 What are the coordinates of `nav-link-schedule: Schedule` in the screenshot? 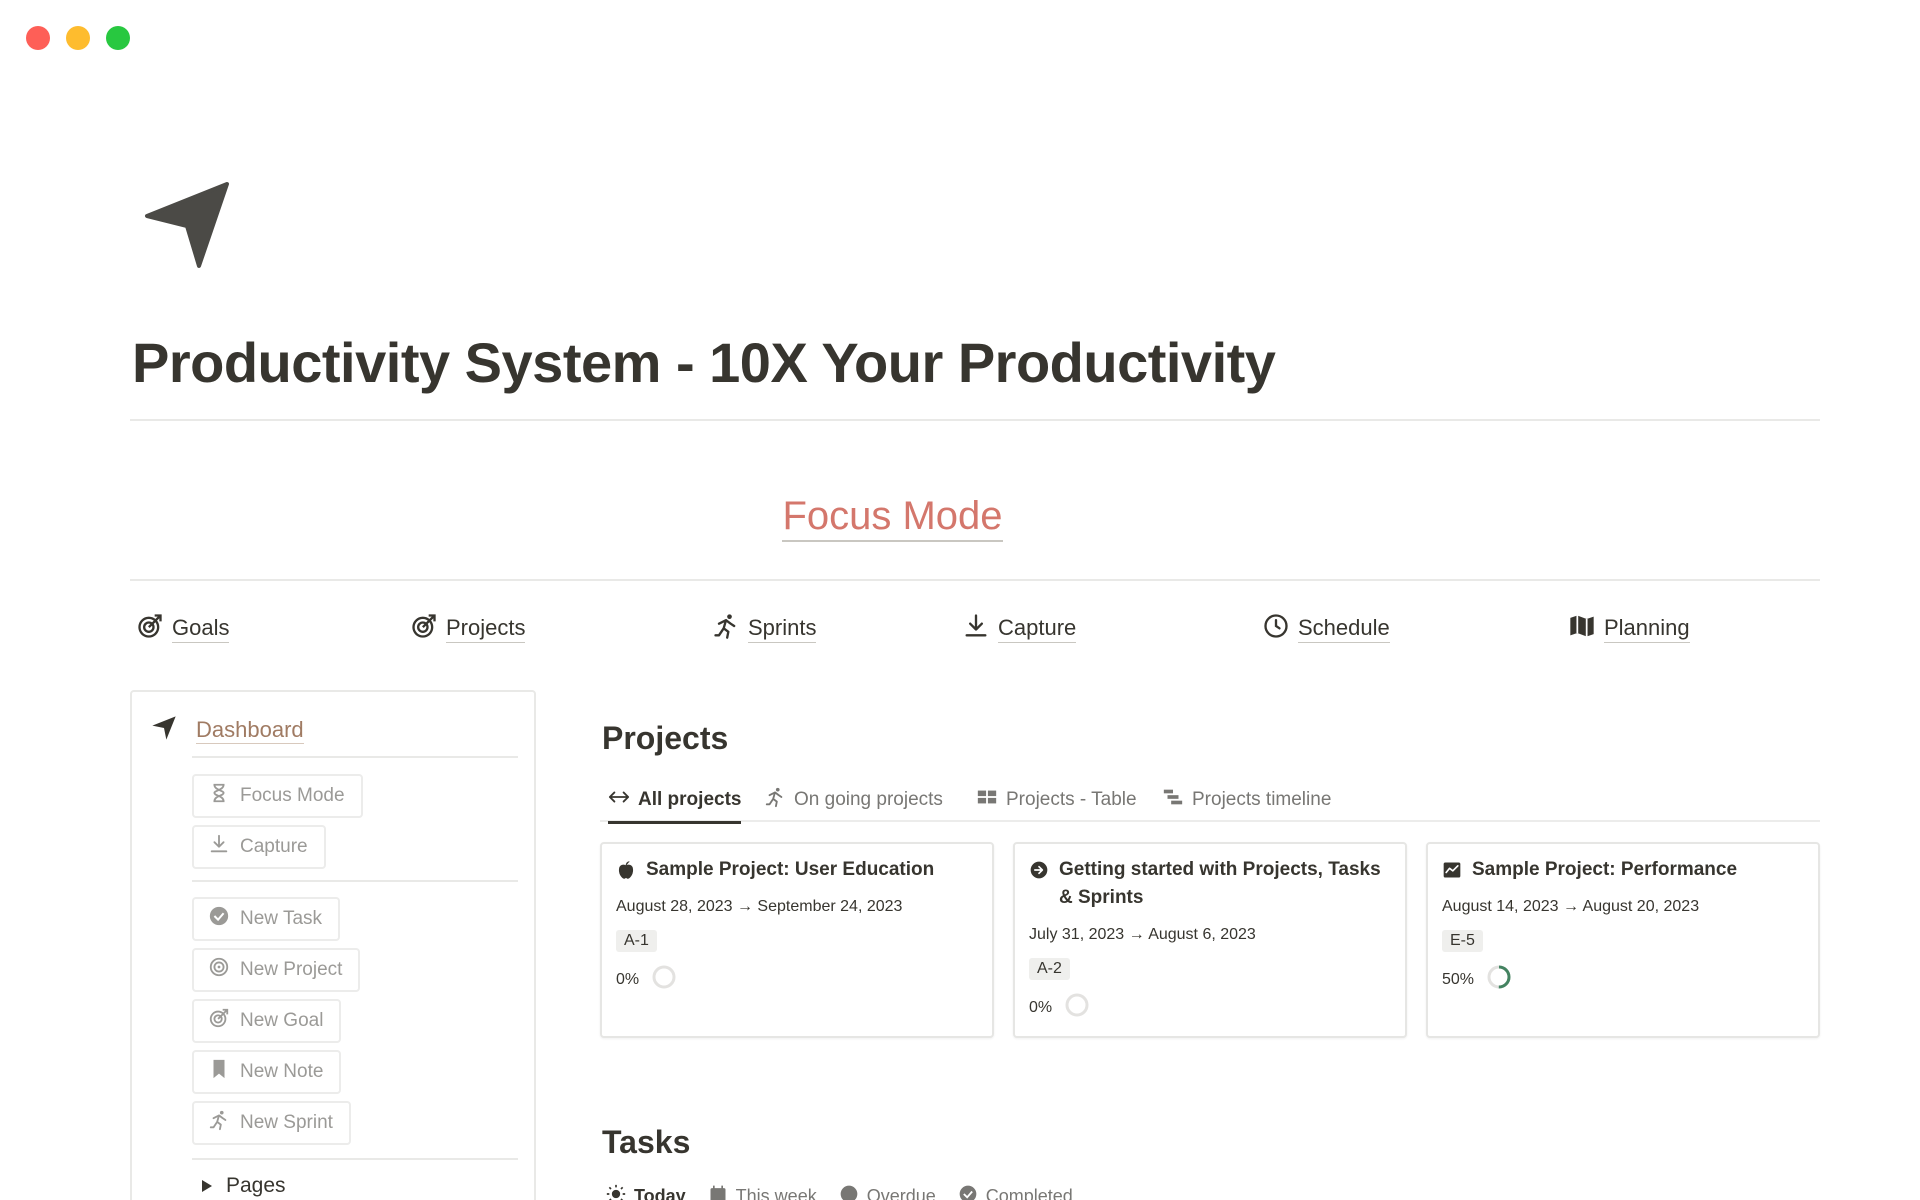 It's located at (1326, 629).